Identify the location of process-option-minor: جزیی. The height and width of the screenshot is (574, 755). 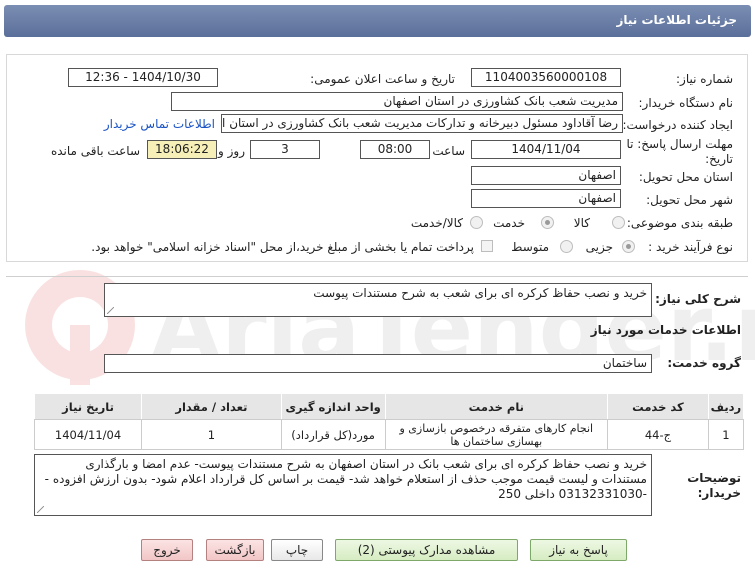
(599, 247).